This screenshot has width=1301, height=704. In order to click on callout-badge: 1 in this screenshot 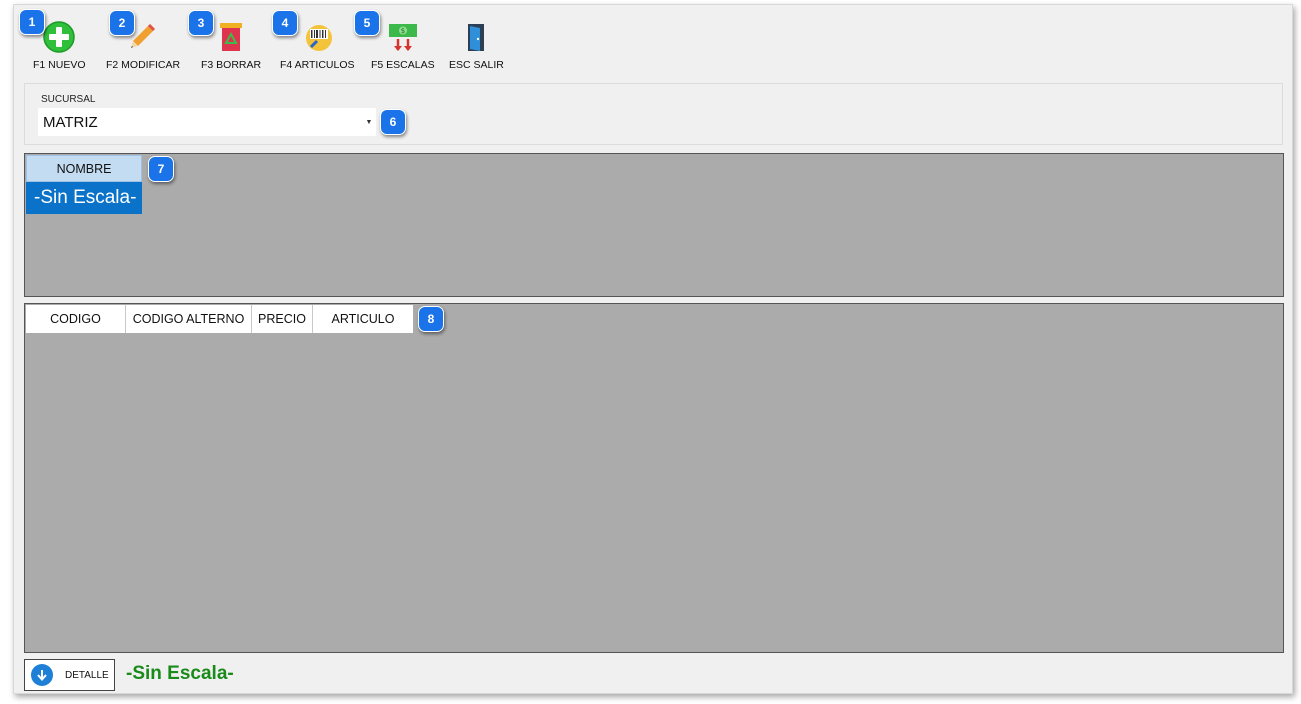, I will do `click(32, 22)`.